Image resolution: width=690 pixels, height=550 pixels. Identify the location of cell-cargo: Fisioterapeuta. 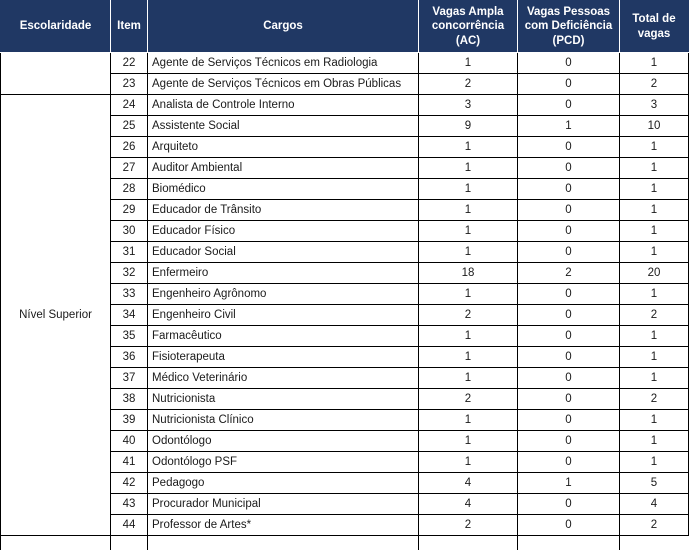
(283, 357).